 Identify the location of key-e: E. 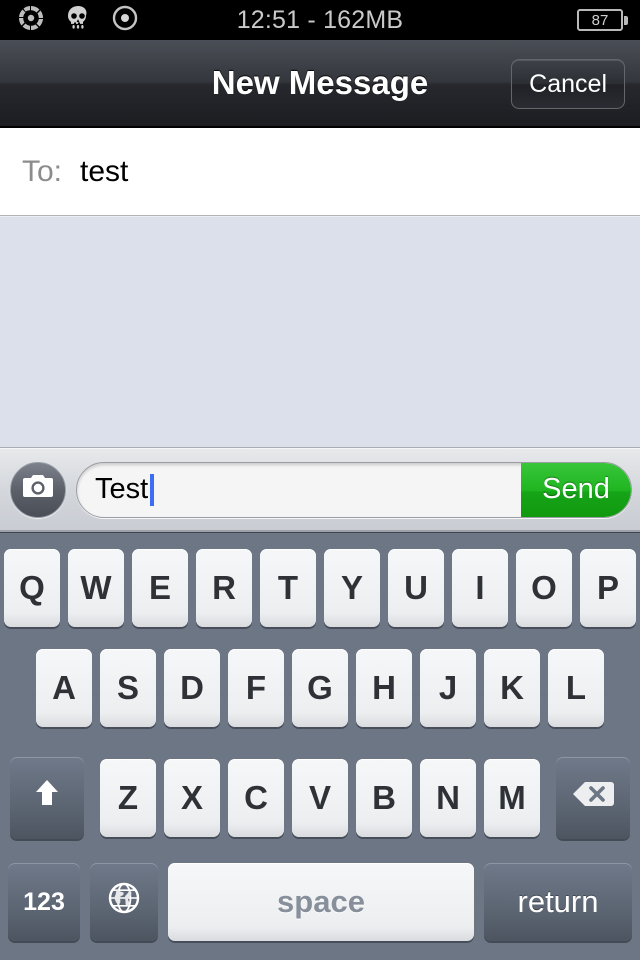
(160, 588).